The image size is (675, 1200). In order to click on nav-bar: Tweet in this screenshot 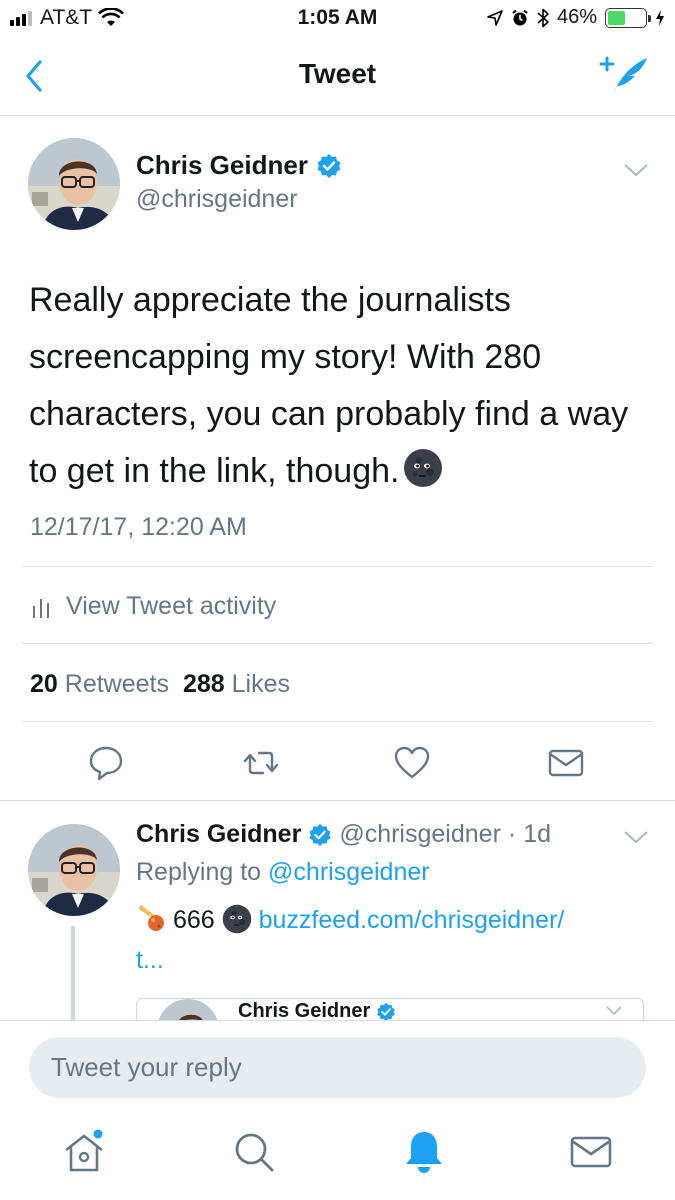, I will do `click(337, 77)`.